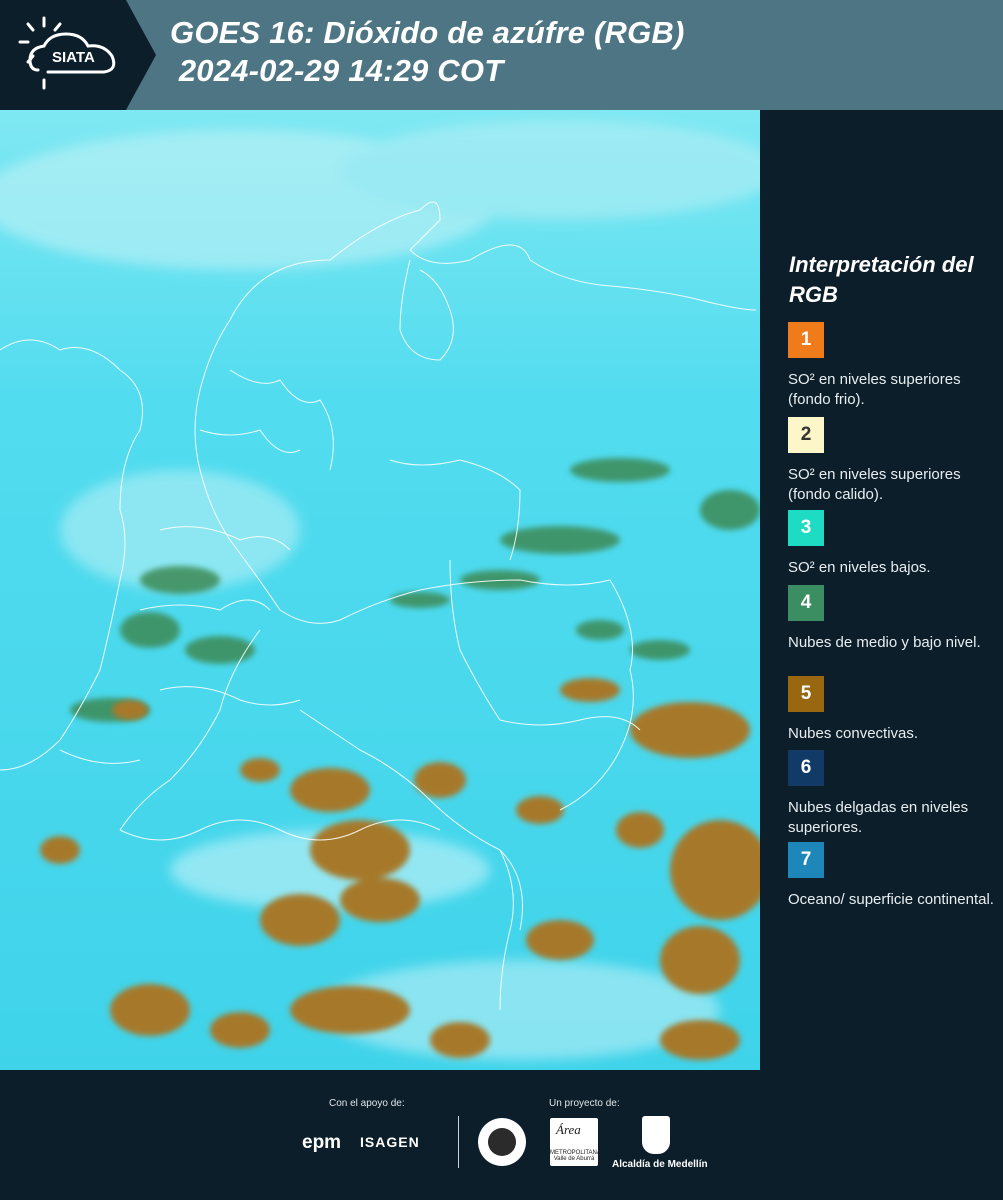  Describe the element at coordinates (458, 1142) in the screenshot. I see `footer-divider` at that location.